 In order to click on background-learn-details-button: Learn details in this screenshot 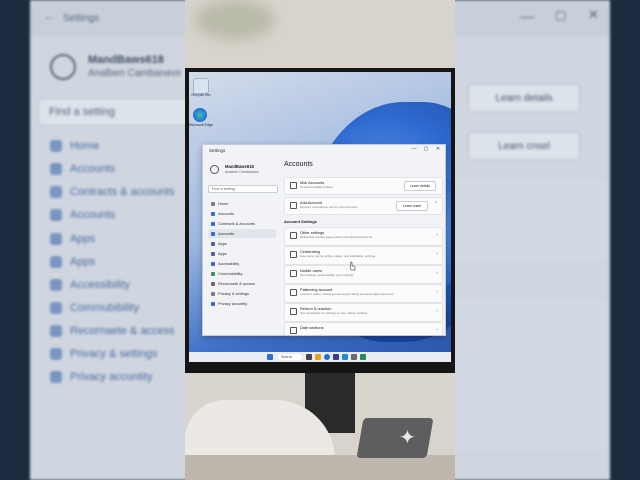, I will do `click(524, 98)`.